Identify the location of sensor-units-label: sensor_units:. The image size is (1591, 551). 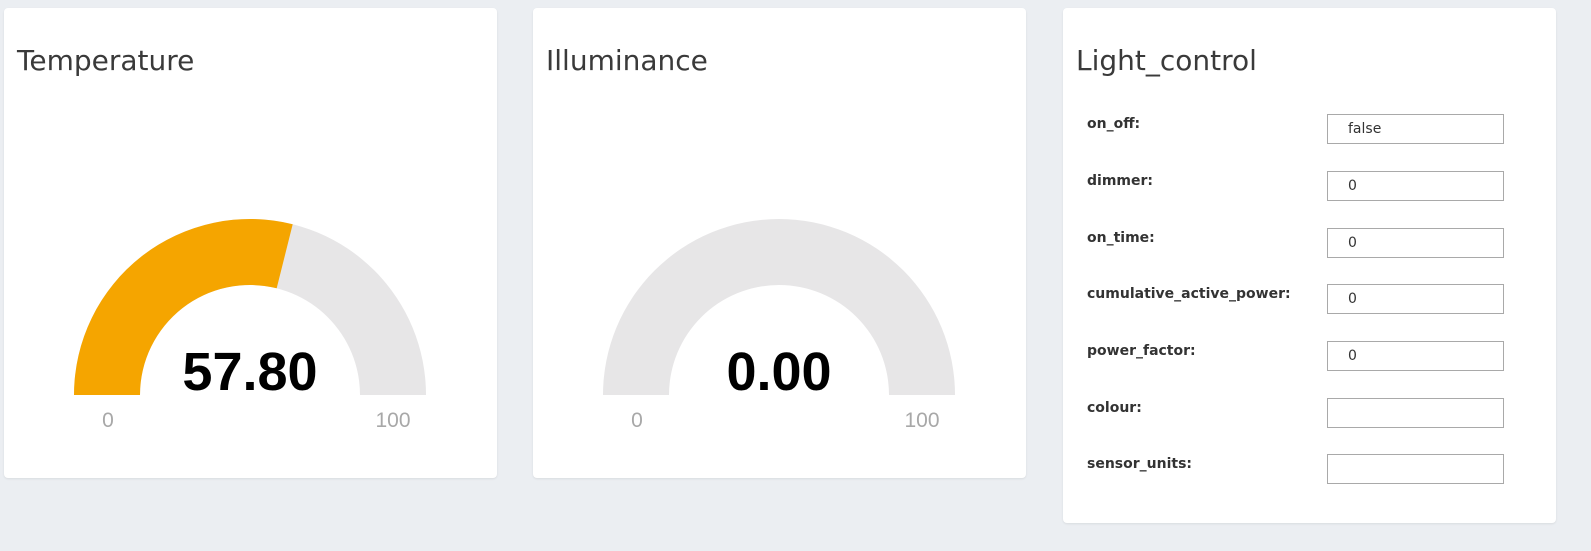
(1140, 464).